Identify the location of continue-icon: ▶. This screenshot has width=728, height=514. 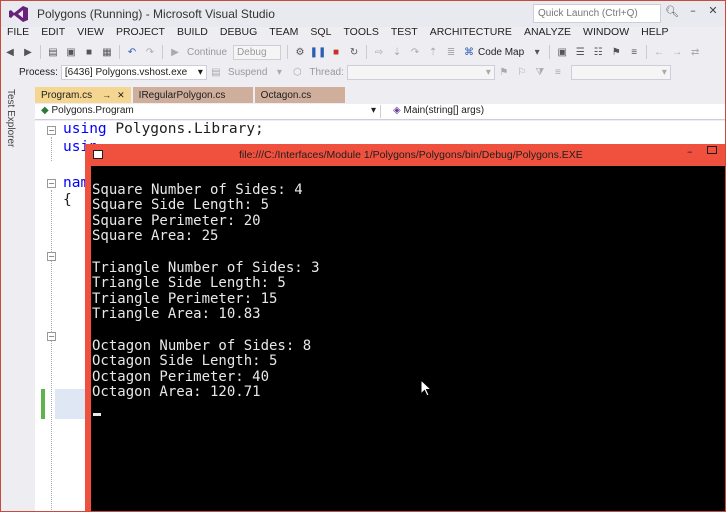
(175, 52).